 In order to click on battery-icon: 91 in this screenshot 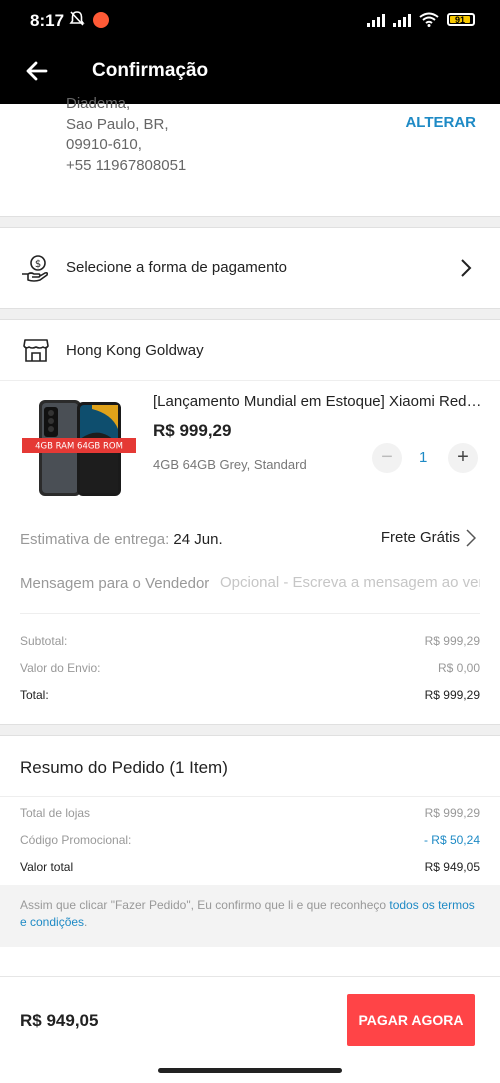, I will do `click(461, 19)`.